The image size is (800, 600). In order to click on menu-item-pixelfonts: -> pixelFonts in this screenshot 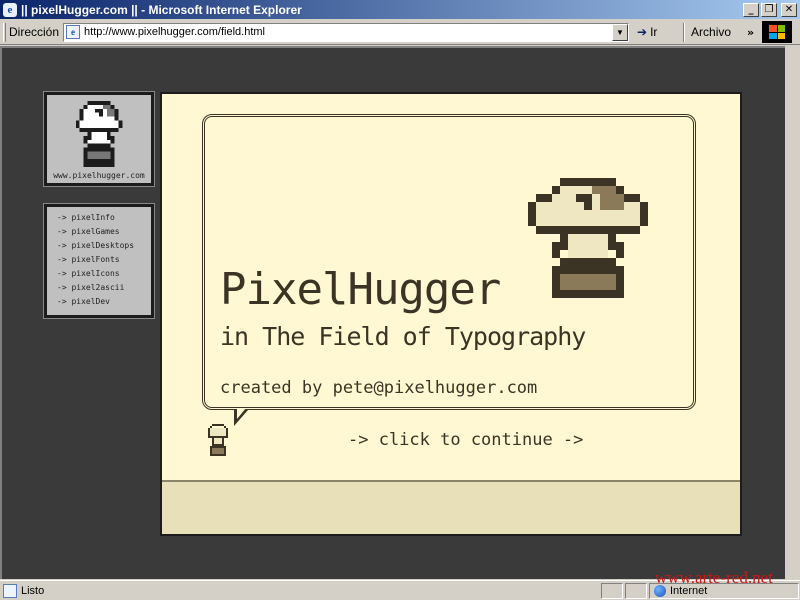, I will do `click(104, 260)`.